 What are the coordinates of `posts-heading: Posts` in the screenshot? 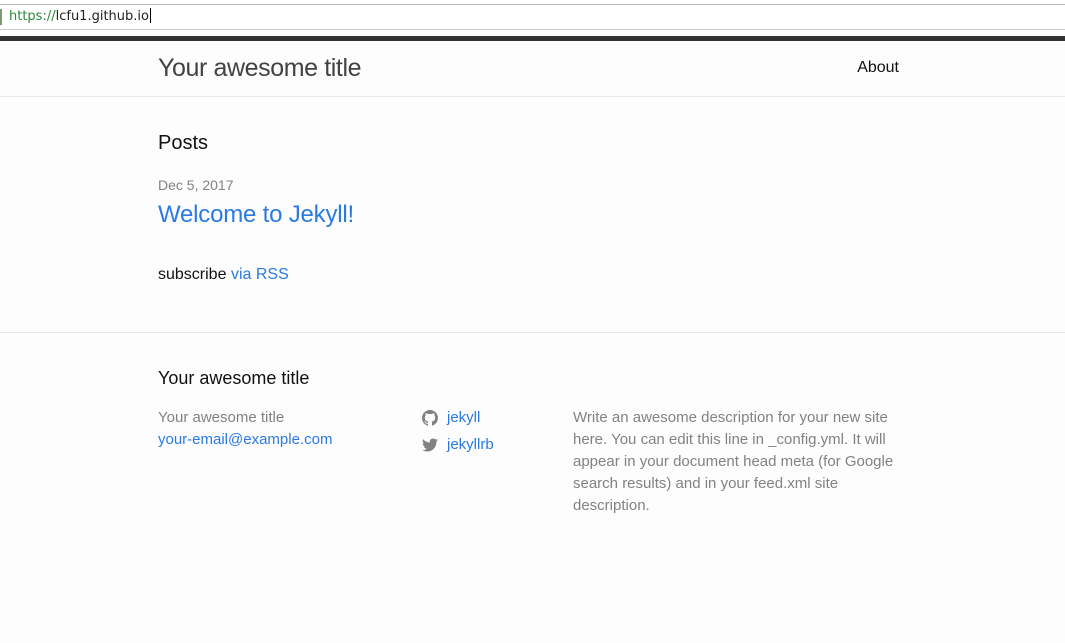 It's located at (183, 143).